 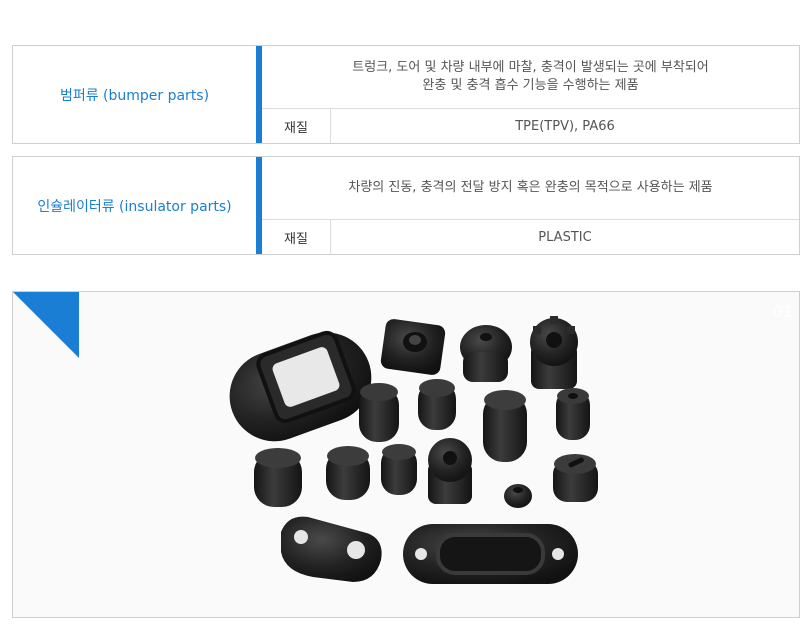 I want to click on tiny-grommet, so click(x=518, y=496).